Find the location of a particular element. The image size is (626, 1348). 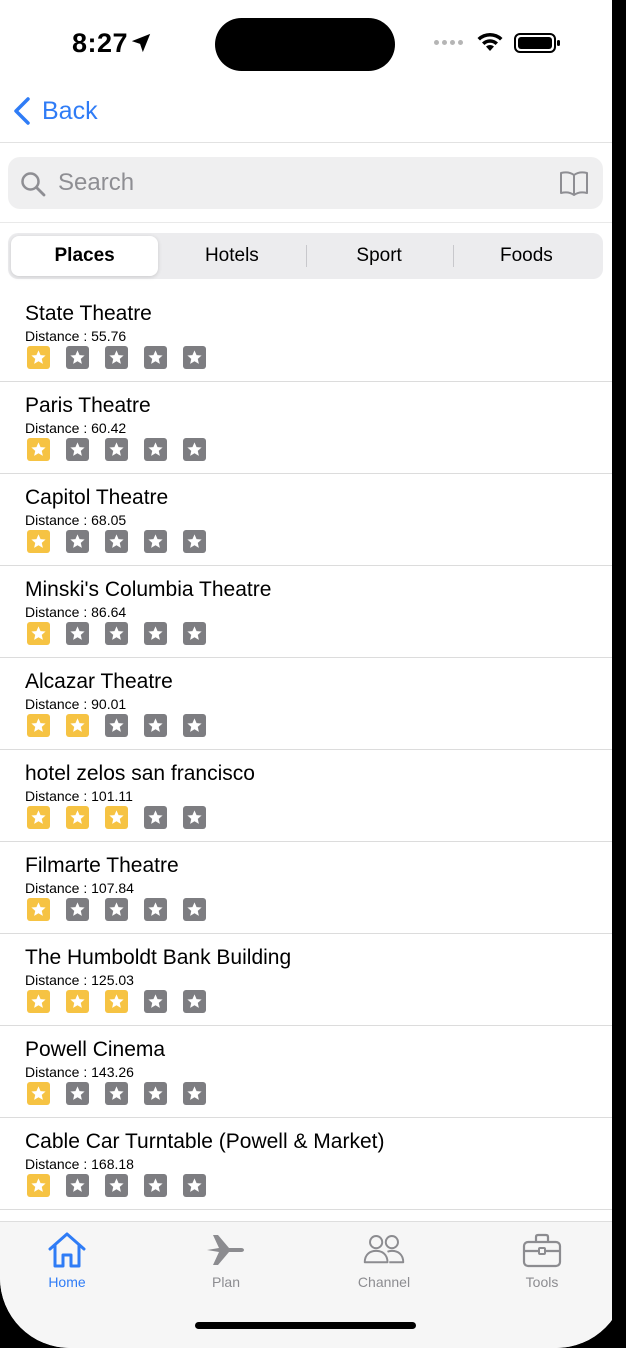

place-name: Capitol Theatre is located at coordinates (97, 497).